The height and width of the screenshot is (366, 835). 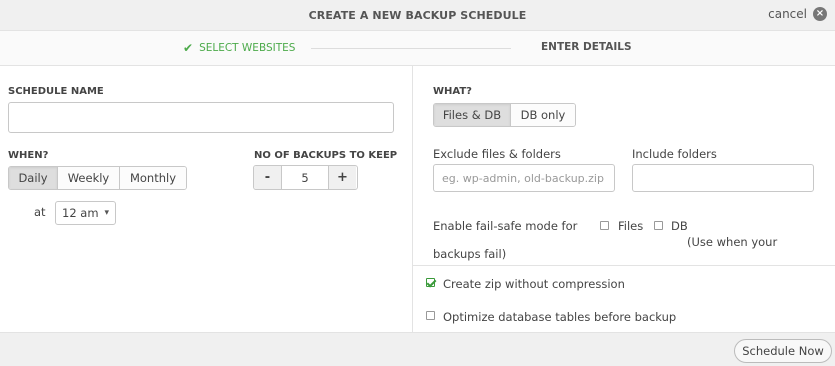 I want to click on failsafe-files-checkbox, so click(x=604, y=225).